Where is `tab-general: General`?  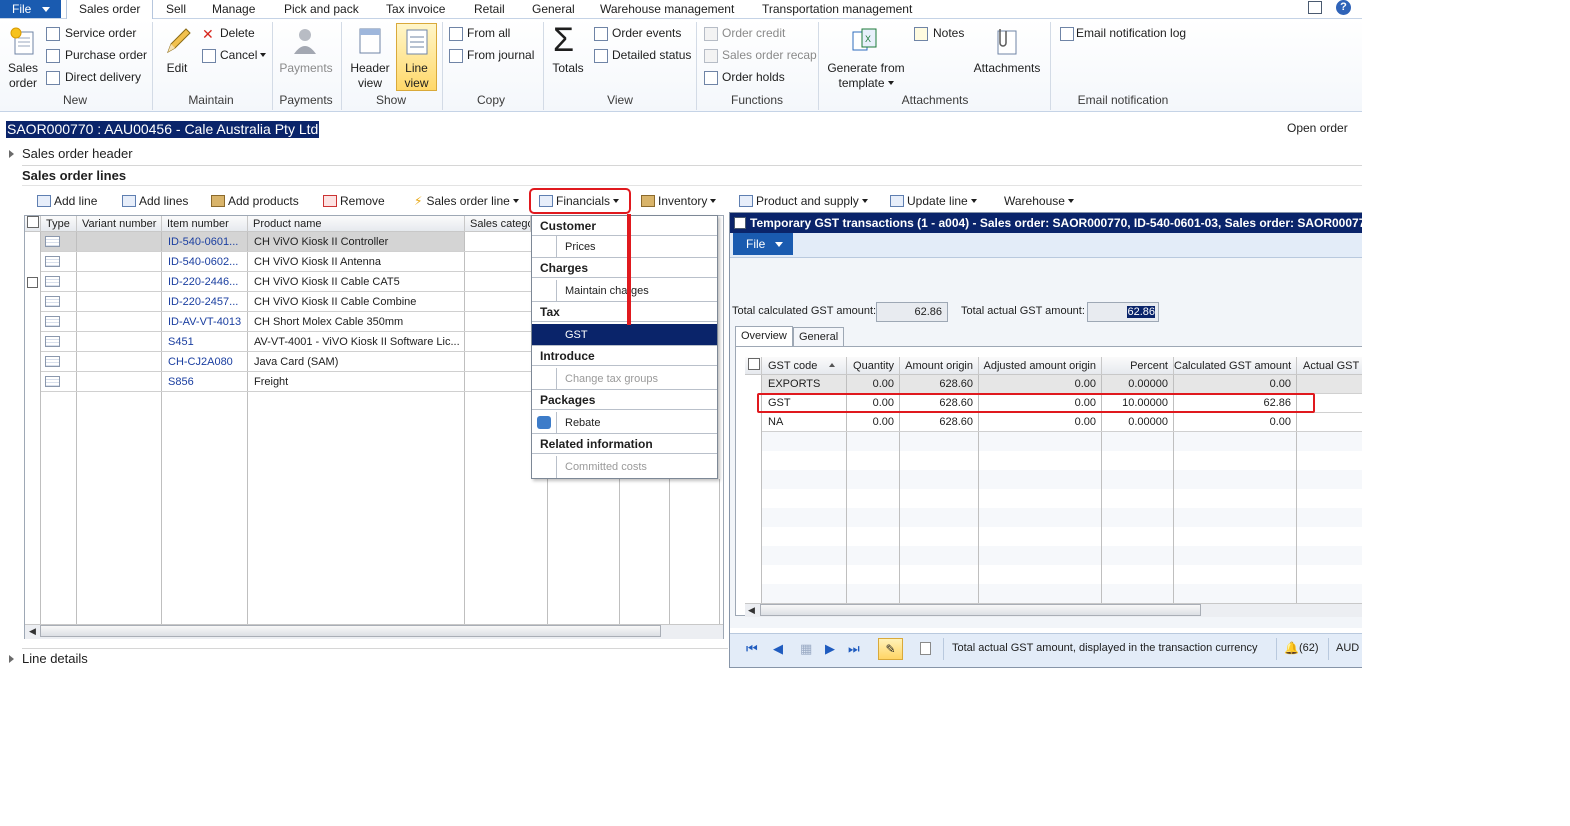
tab-general: General is located at coordinates (553, 9).